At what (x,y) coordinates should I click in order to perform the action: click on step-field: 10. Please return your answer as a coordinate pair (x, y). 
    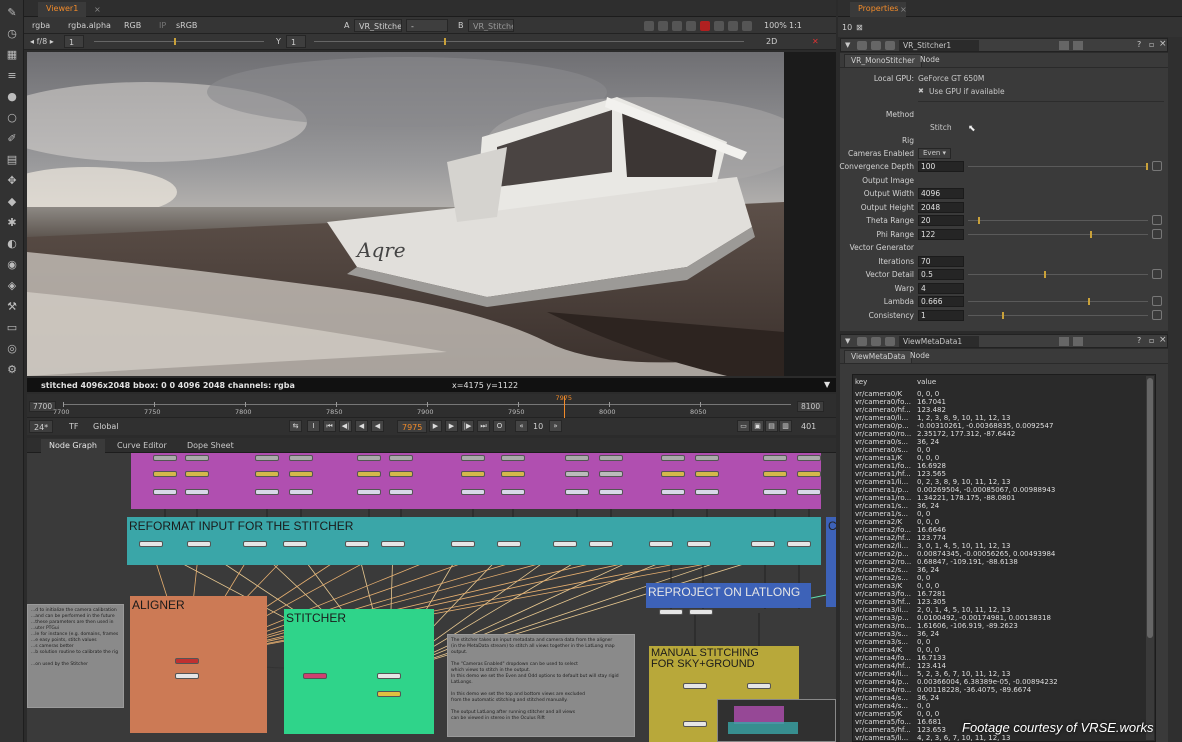
    Looking at the image, I should click on (538, 426).